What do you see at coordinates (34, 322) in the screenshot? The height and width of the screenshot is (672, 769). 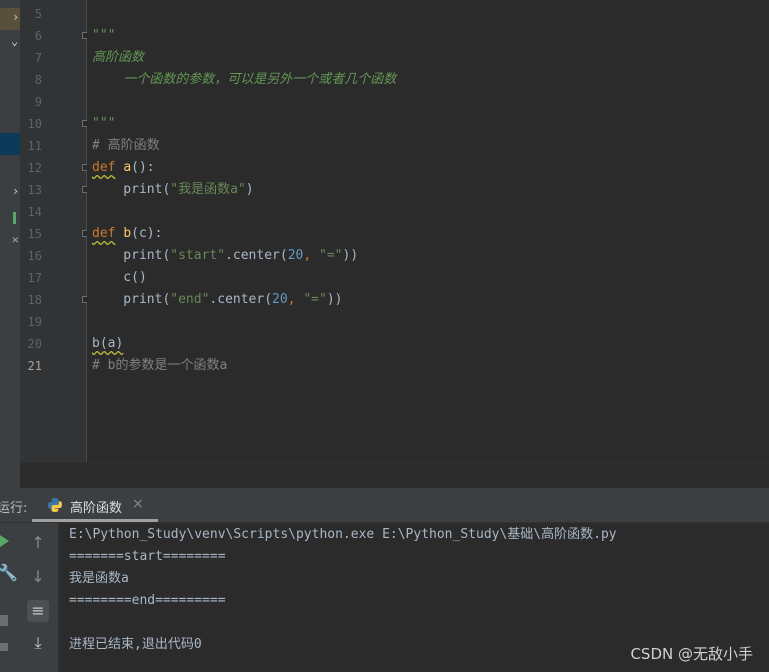 I see `line-number: 19` at bounding box center [34, 322].